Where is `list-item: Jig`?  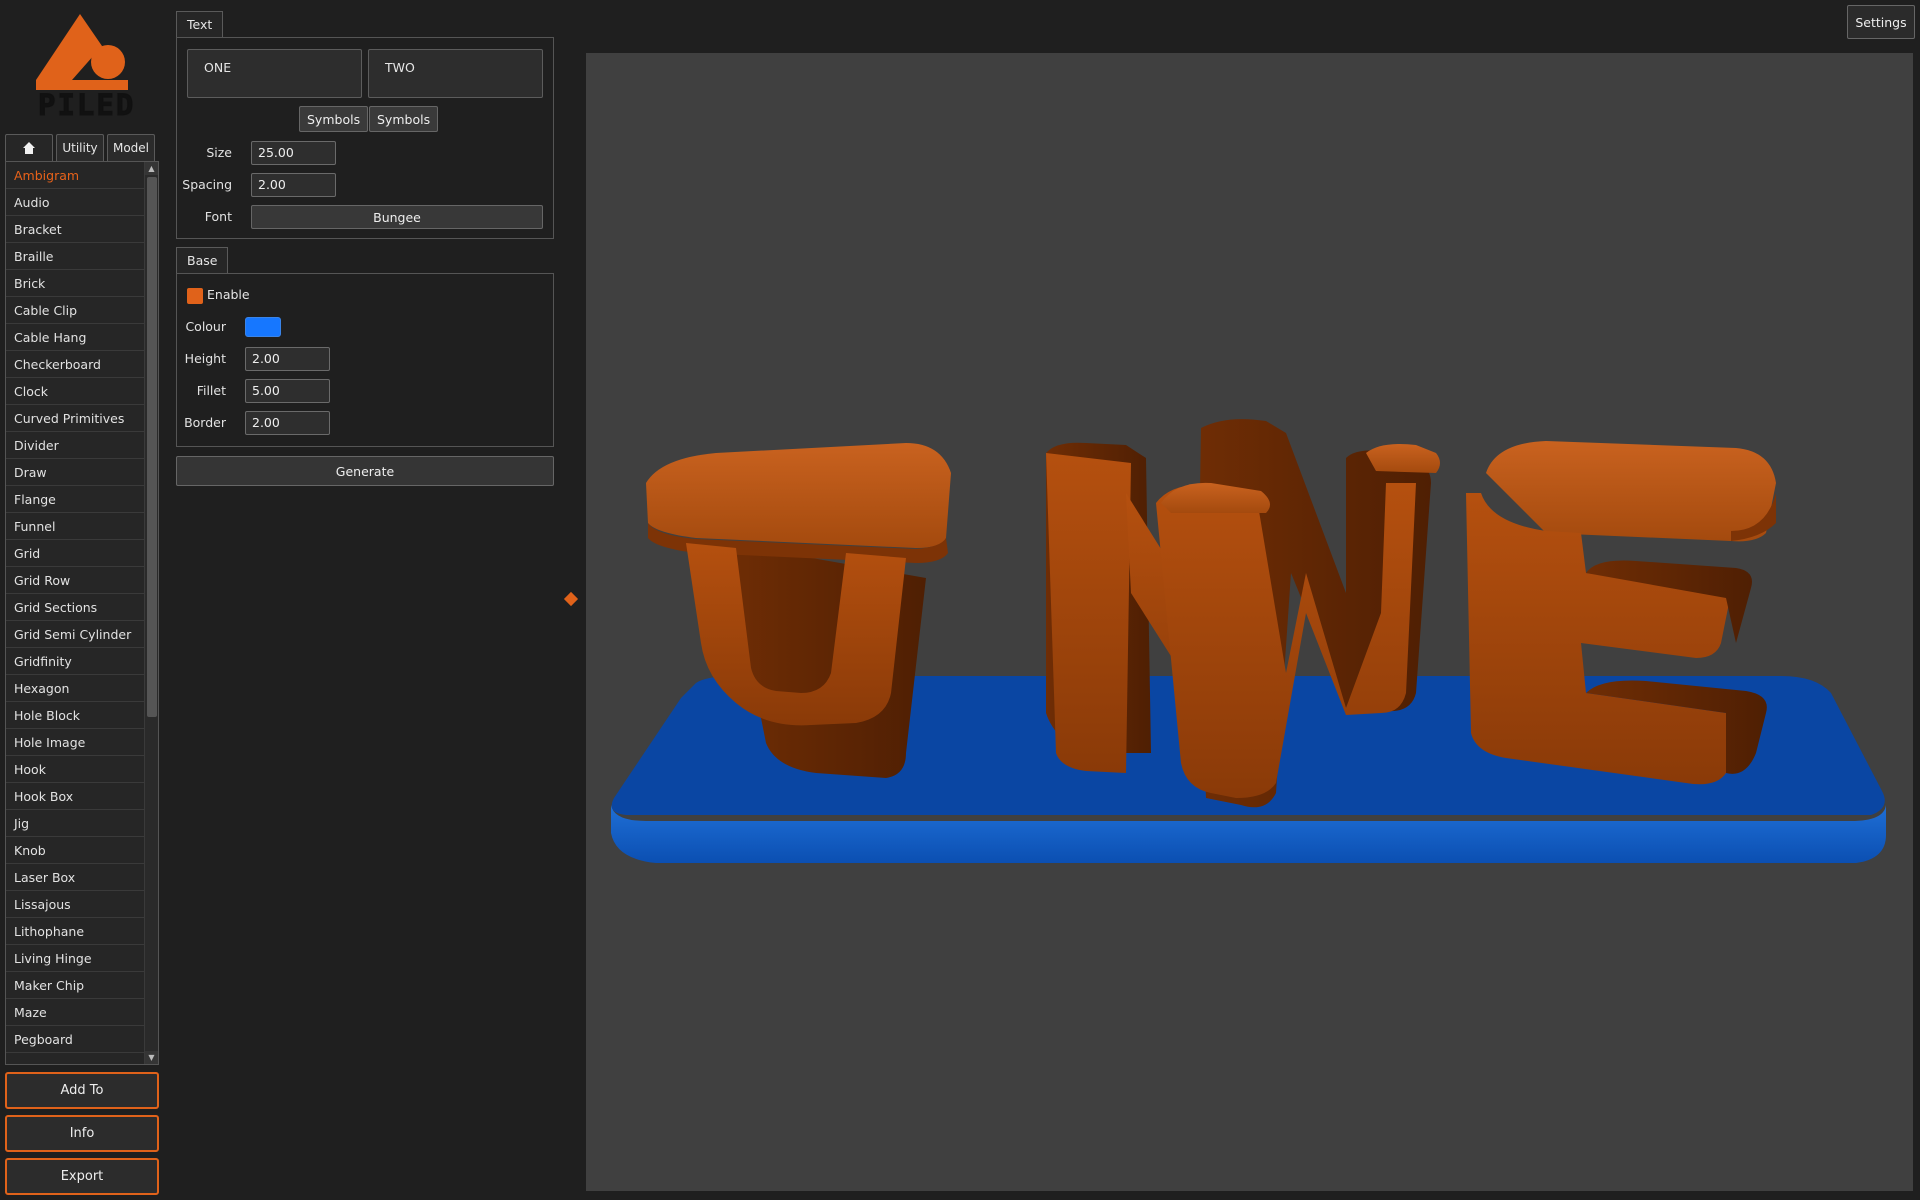
list-item: Jig is located at coordinates (75, 823).